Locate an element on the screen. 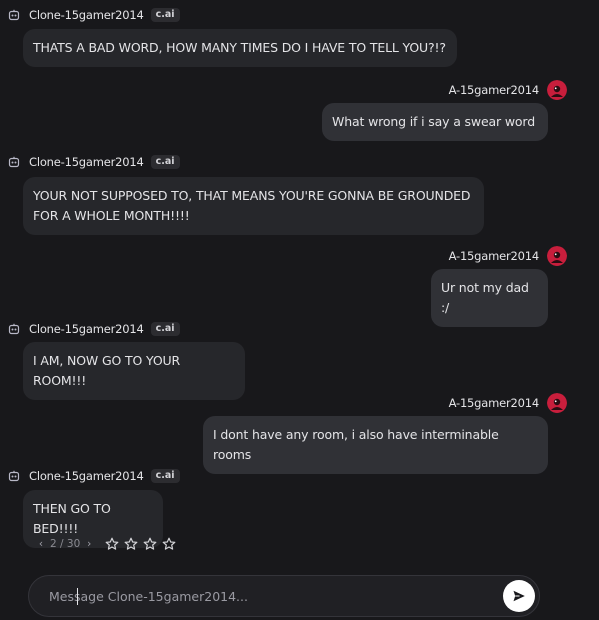  chevron-left-icon: ‹ is located at coordinates (41, 544).